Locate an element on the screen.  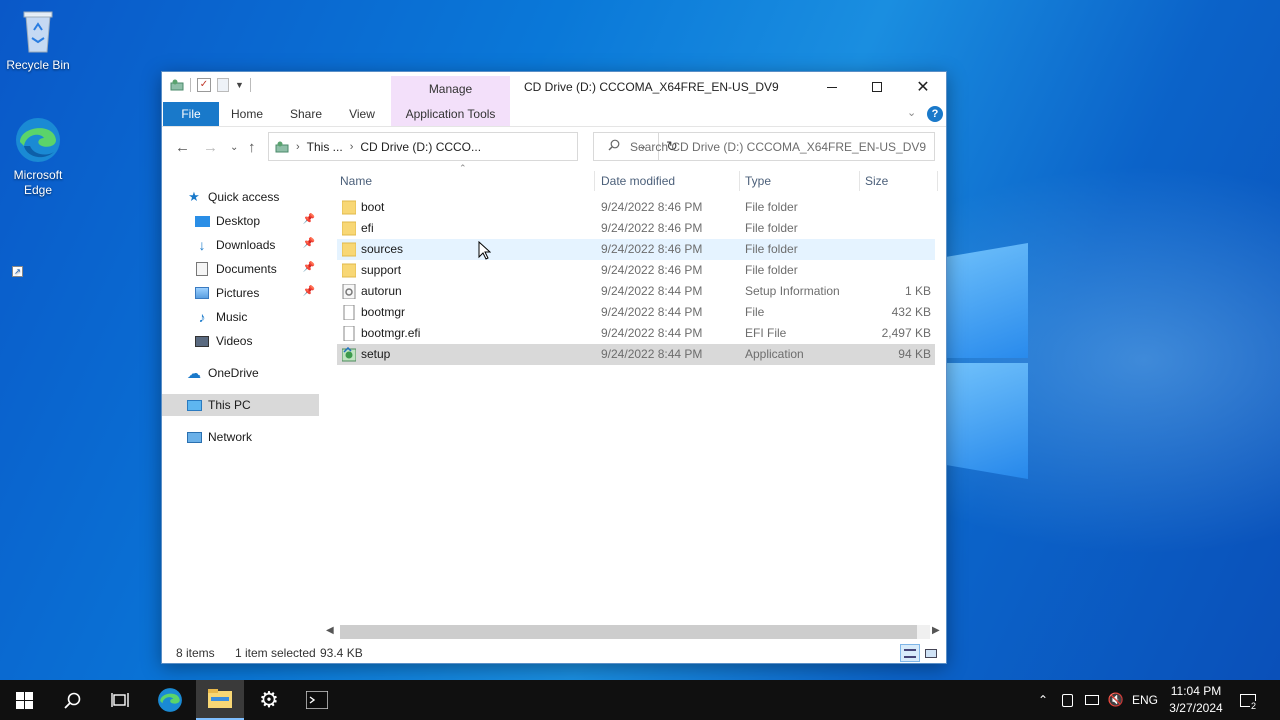
taskbar-terminal-button is located at coordinates (317, 700).